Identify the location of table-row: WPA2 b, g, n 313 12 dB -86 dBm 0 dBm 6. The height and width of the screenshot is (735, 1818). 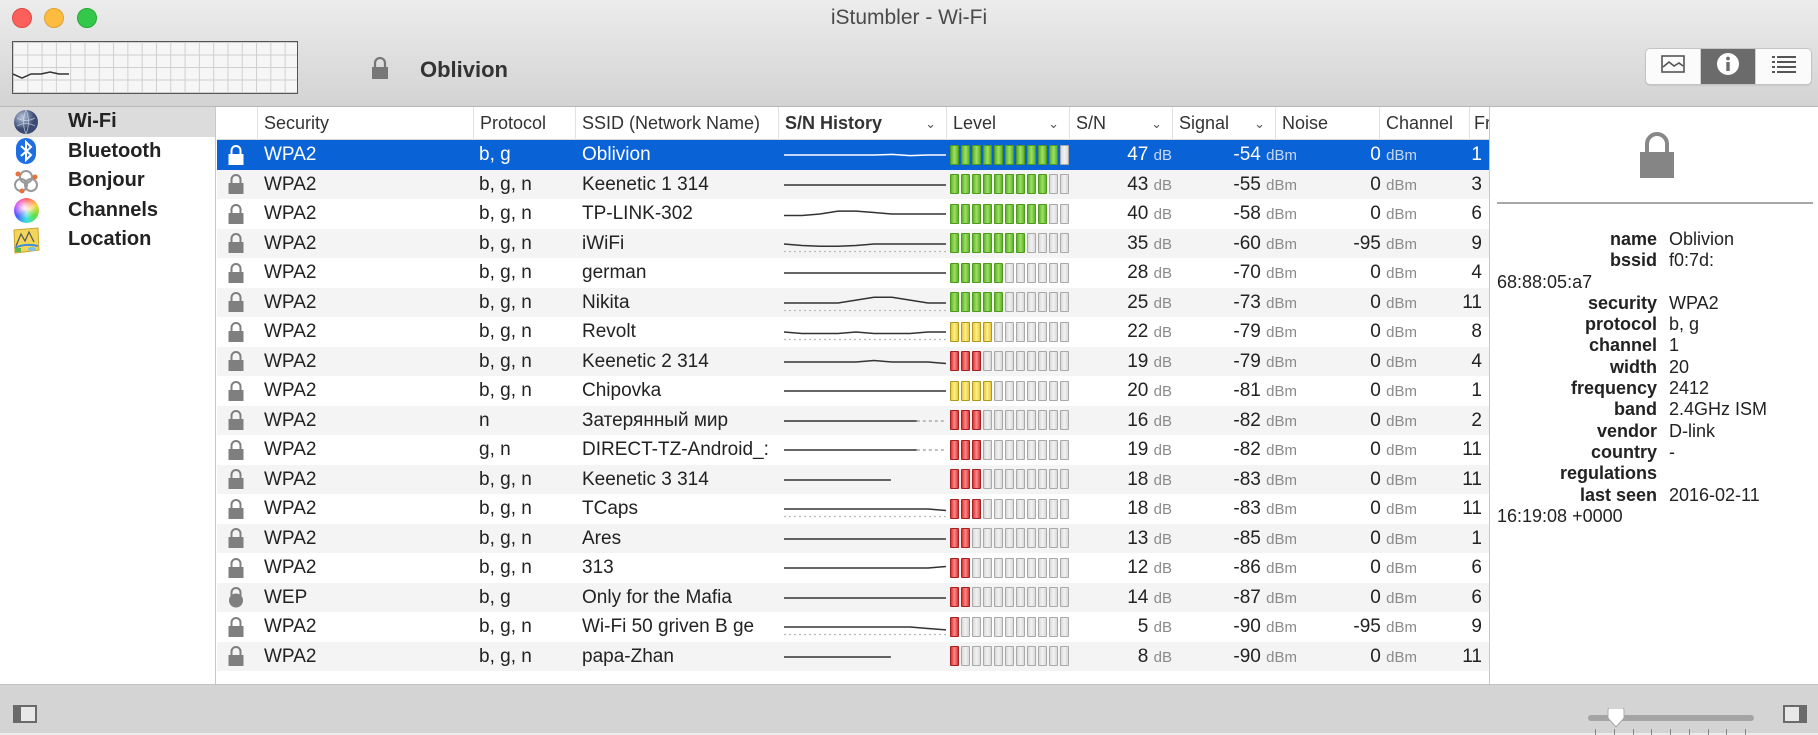
(853, 568).